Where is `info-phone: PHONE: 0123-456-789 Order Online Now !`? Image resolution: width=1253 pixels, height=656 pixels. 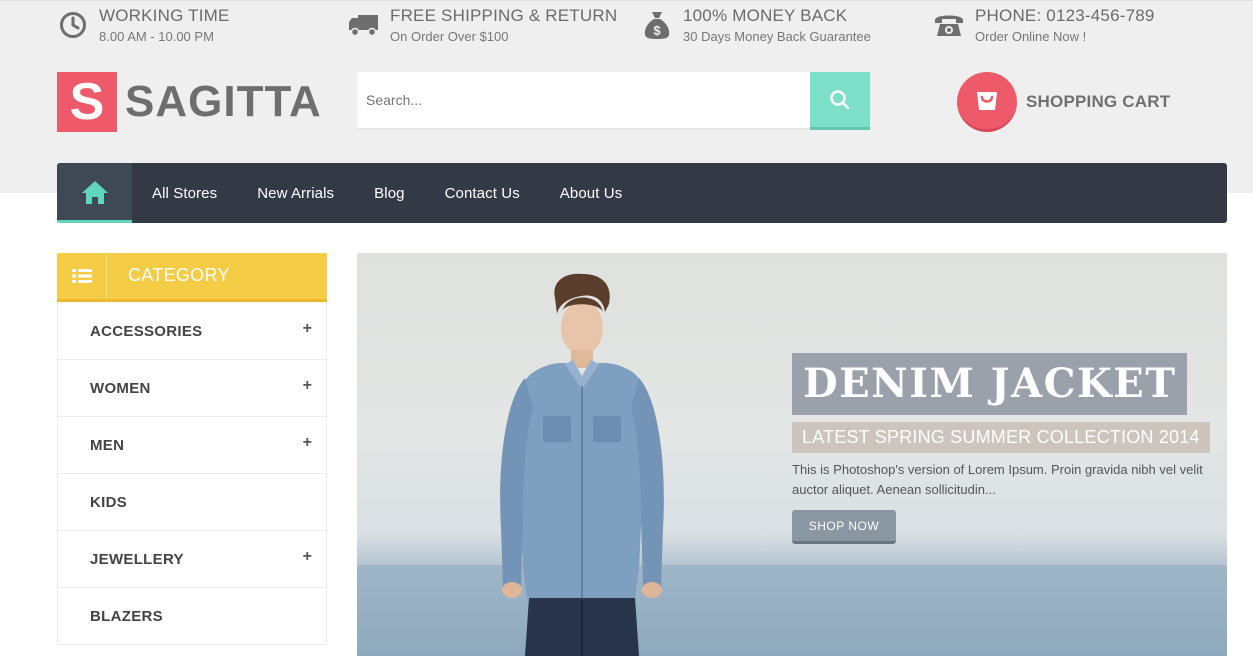 info-phone: PHONE: 0123-456-789 Order Online Now ! is located at coordinates (1044, 25).